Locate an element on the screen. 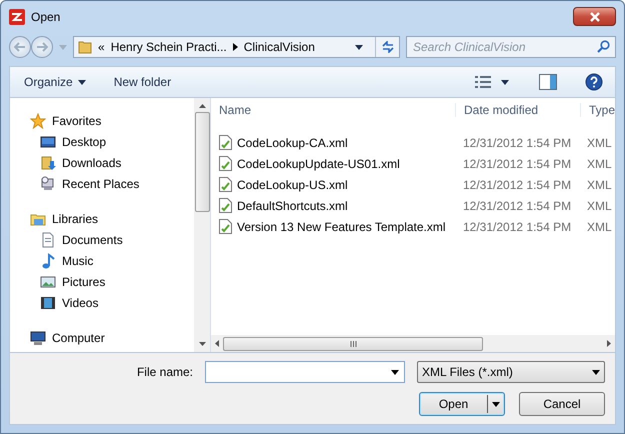  grip-icon is located at coordinates (353, 343).